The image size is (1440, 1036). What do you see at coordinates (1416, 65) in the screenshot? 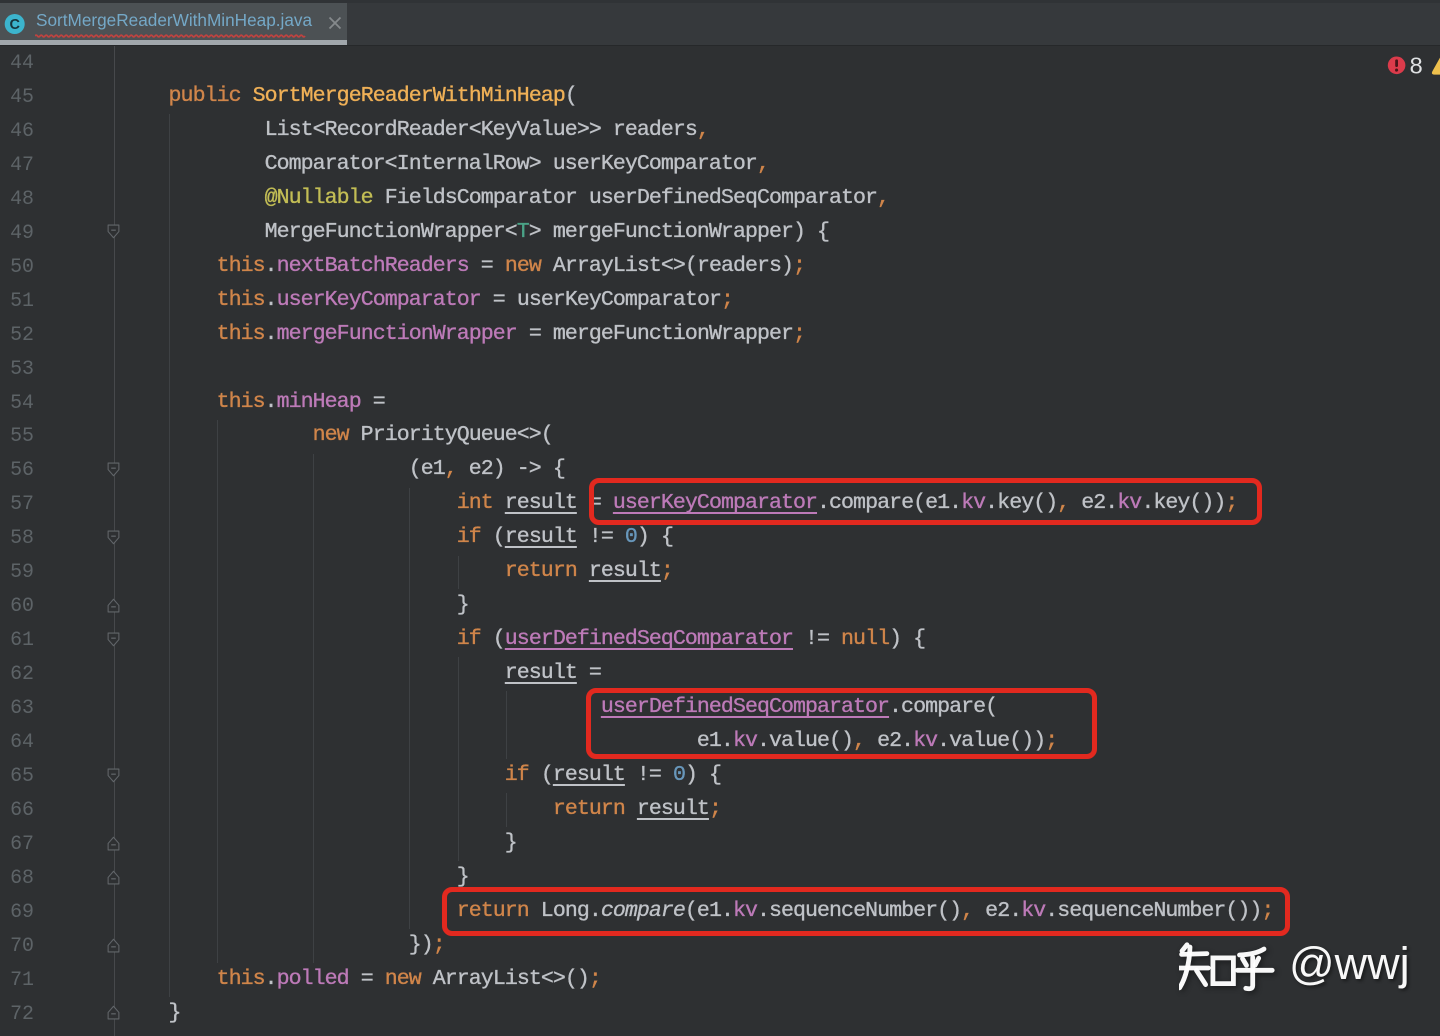
I see `svg-text: 8` at bounding box center [1416, 65].